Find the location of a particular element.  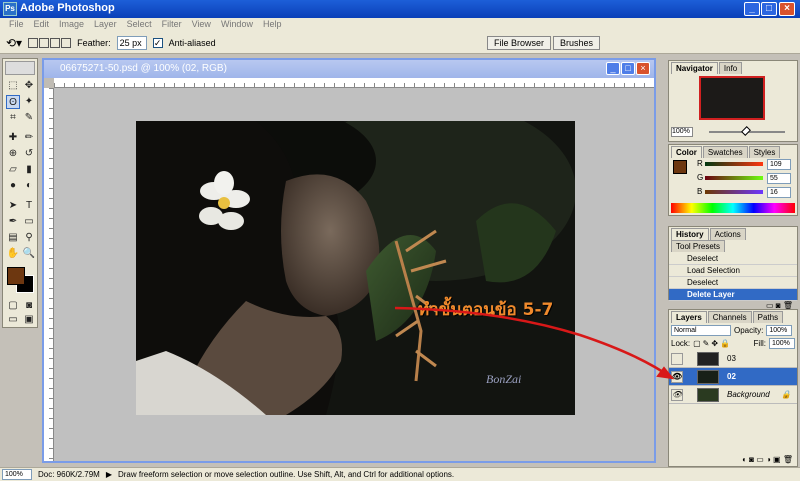

quick-mask-icon: ◙ is located at coordinates (29, 306).